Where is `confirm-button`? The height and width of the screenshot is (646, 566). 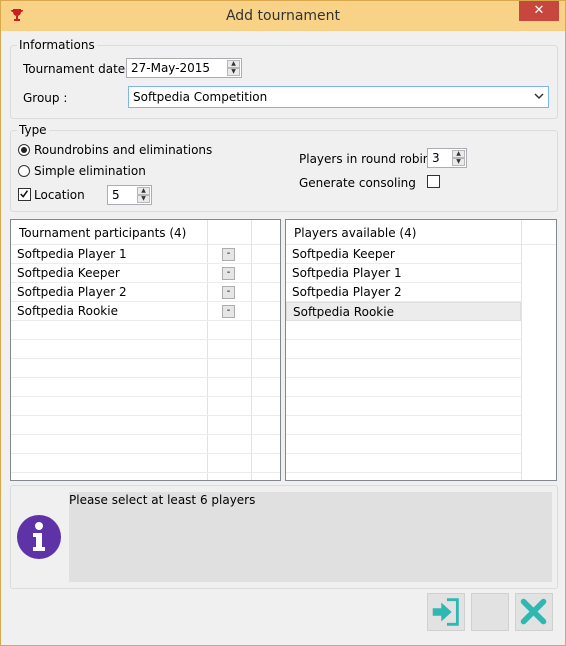
confirm-button is located at coordinates (446, 612).